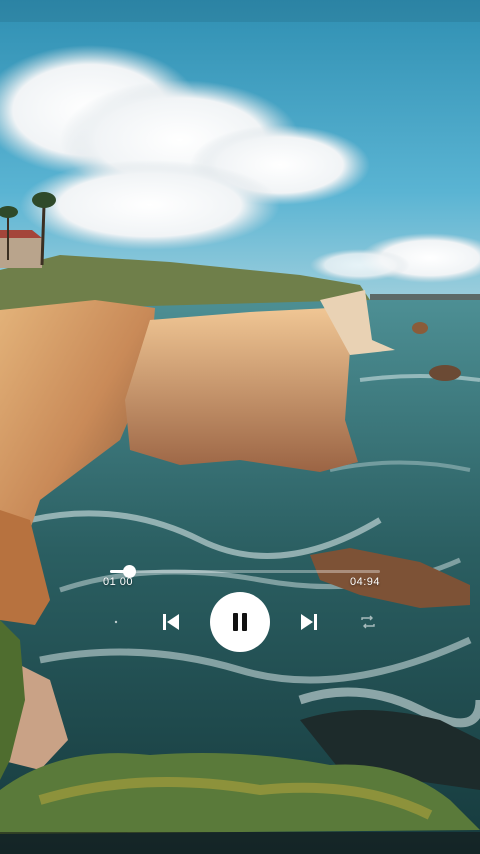 Image resolution: width=480 pixels, height=854 pixels. What do you see at coordinates (240, 843) in the screenshot?
I see `bottom-bar-area` at bounding box center [240, 843].